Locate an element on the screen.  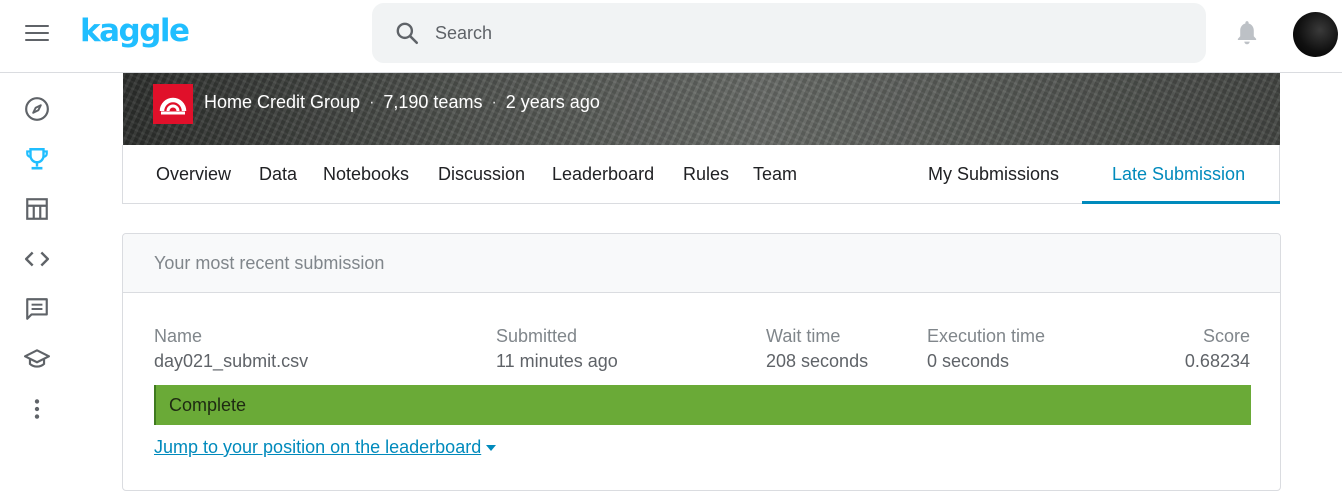
search-bar is located at coordinates (789, 33).